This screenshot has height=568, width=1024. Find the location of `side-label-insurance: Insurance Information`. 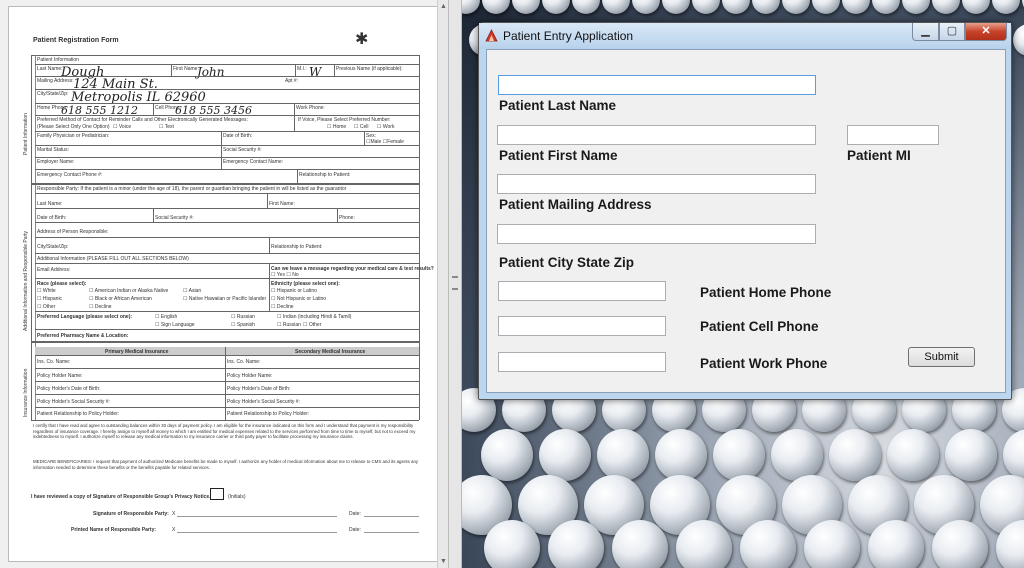

side-label-insurance: Insurance Information is located at coordinates (26, 392).